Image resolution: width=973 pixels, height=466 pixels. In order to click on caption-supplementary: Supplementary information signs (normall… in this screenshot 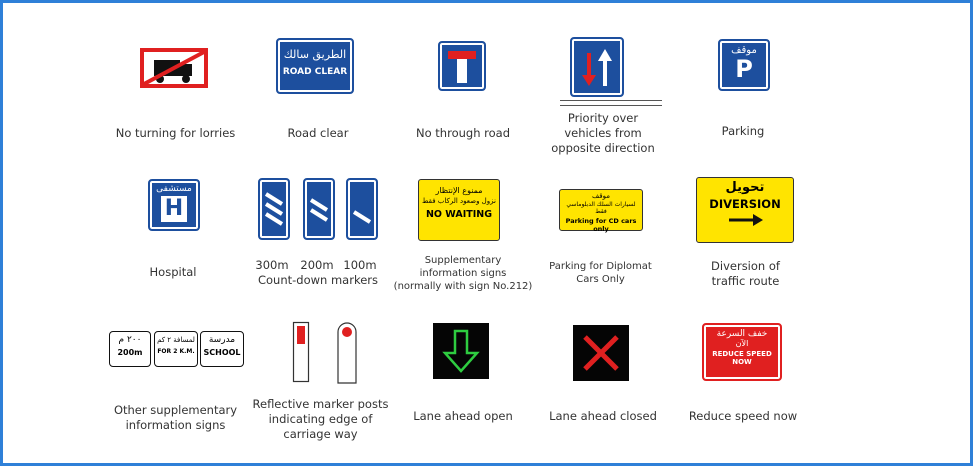, I will do `click(463, 273)`.